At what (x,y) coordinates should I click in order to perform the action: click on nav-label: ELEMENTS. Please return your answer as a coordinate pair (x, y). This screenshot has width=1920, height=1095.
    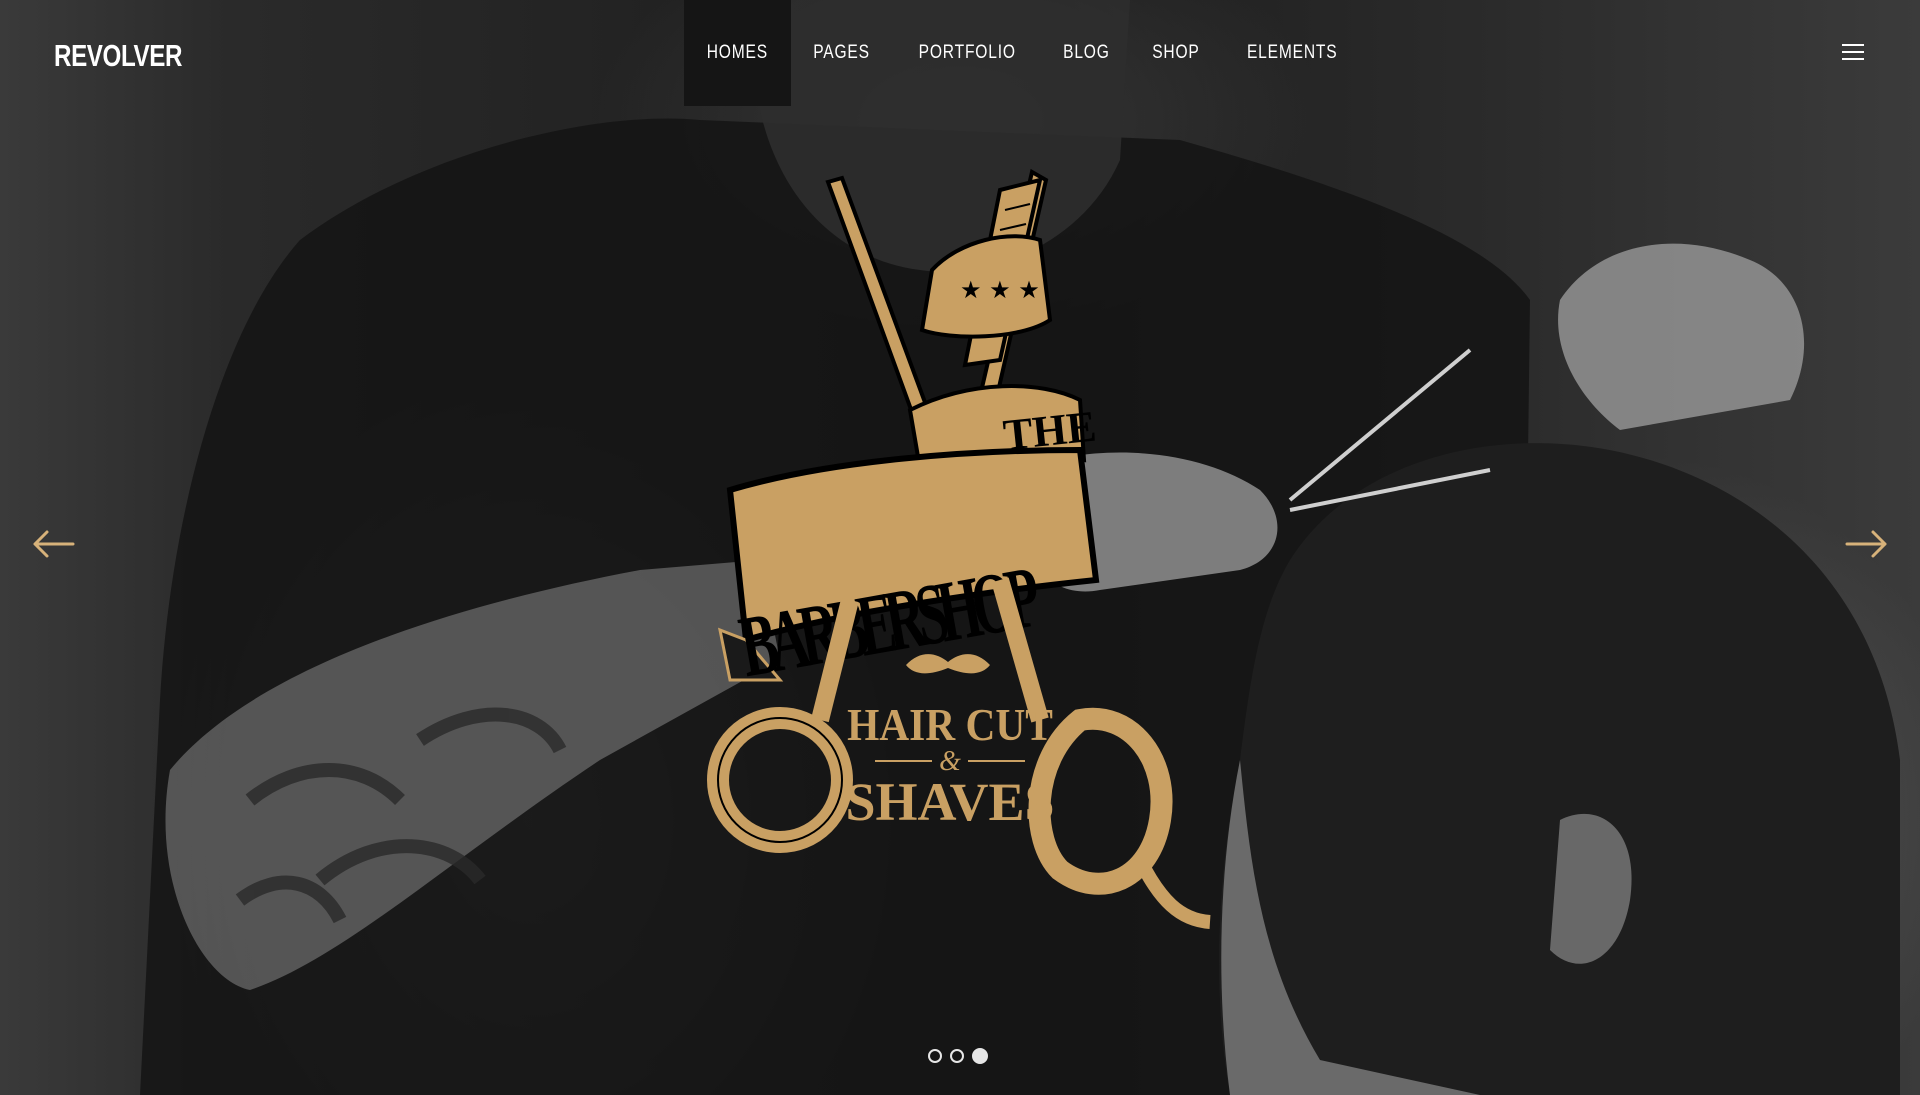
    Looking at the image, I should click on (1292, 52).